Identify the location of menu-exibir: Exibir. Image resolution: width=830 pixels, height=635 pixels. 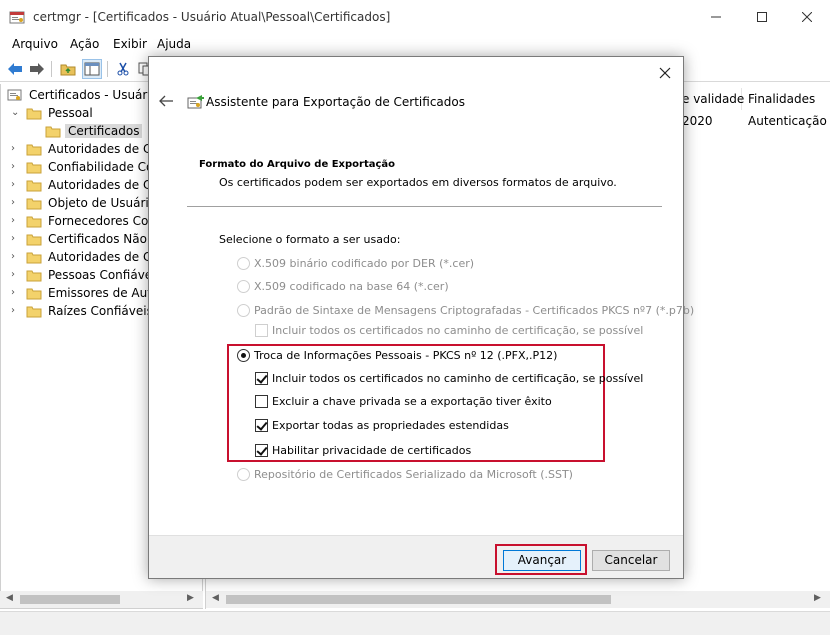
(130, 44).